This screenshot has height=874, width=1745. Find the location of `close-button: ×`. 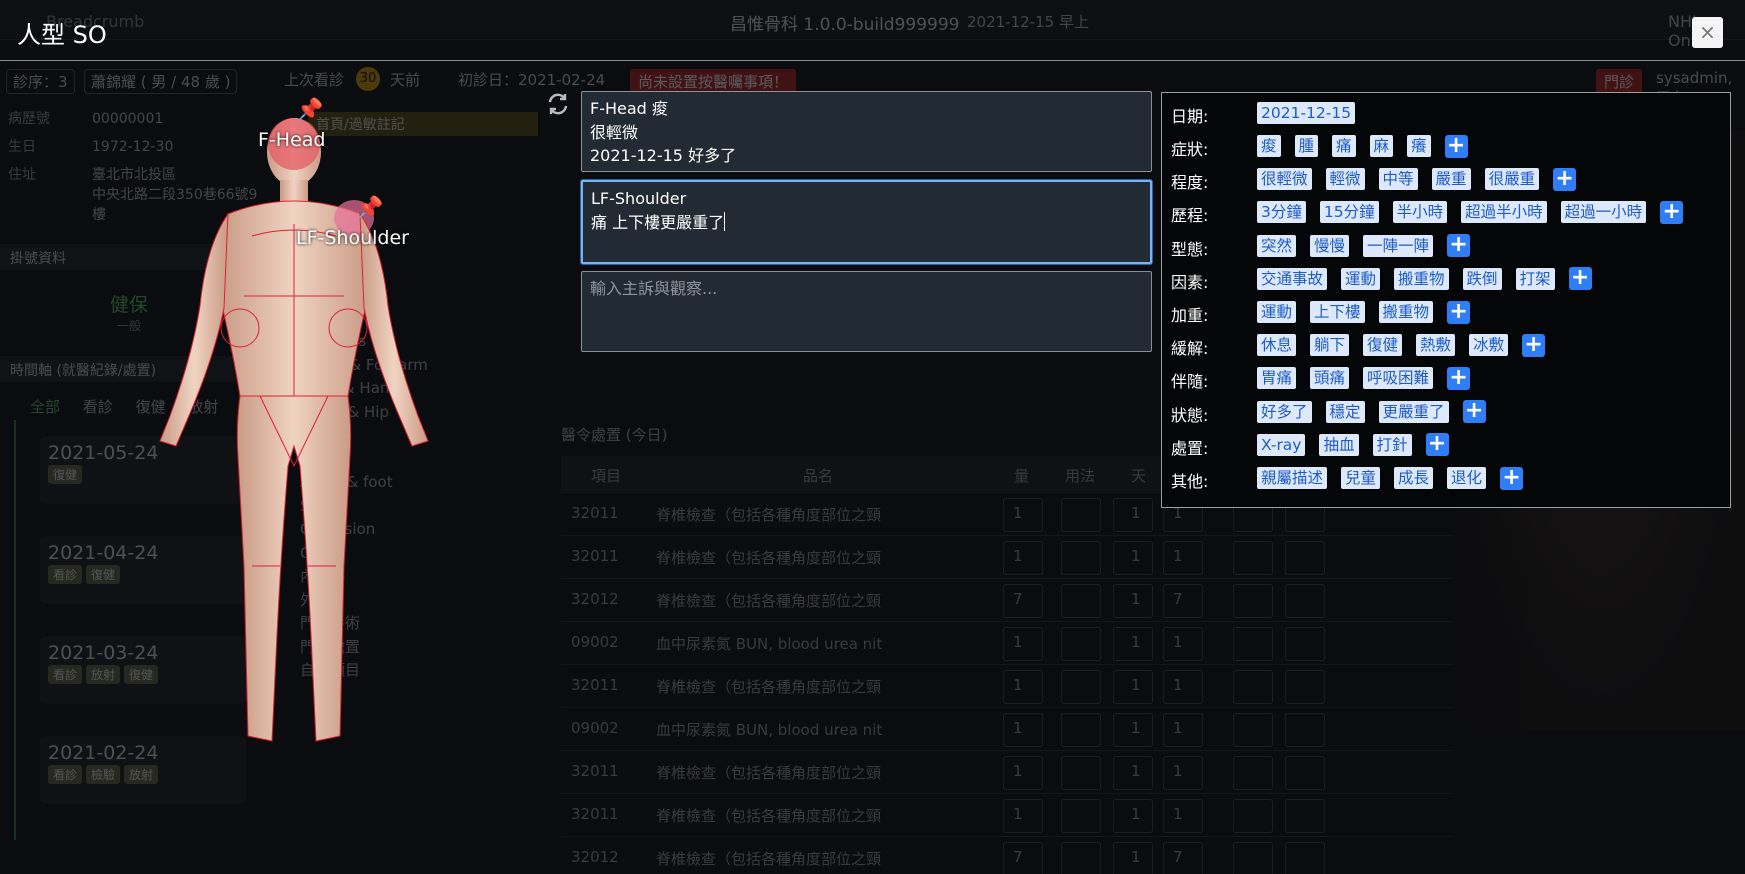

close-button: × is located at coordinates (1707, 32).